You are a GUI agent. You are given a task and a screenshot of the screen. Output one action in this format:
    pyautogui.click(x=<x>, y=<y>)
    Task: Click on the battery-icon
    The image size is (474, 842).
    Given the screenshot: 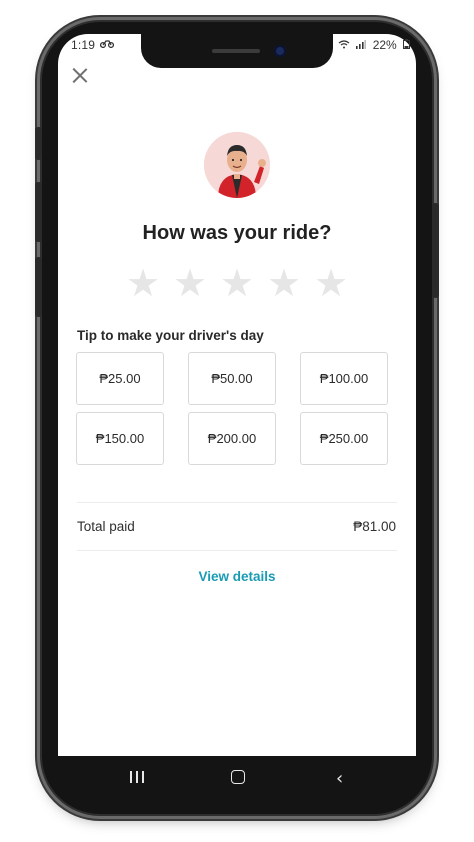 What is the action you would take?
    pyautogui.click(x=407, y=45)
    